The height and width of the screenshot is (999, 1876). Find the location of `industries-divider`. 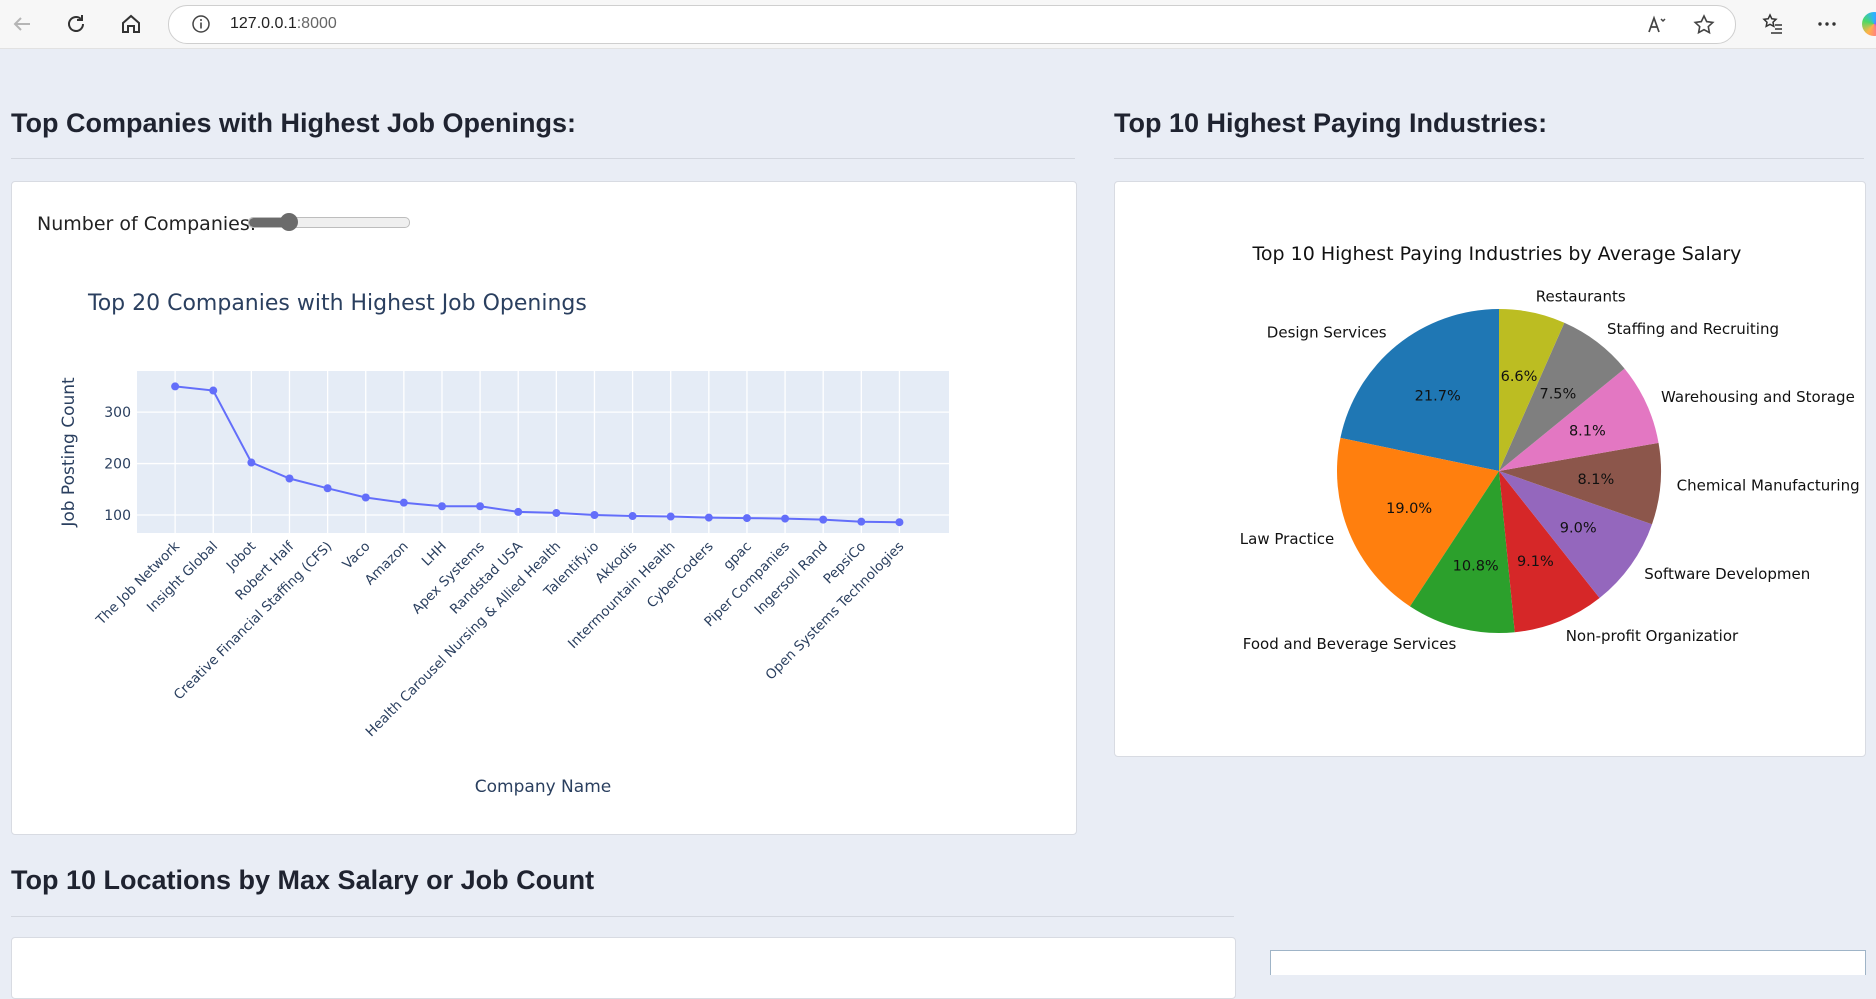

industries-divider is located at coordinates (1489, 158).